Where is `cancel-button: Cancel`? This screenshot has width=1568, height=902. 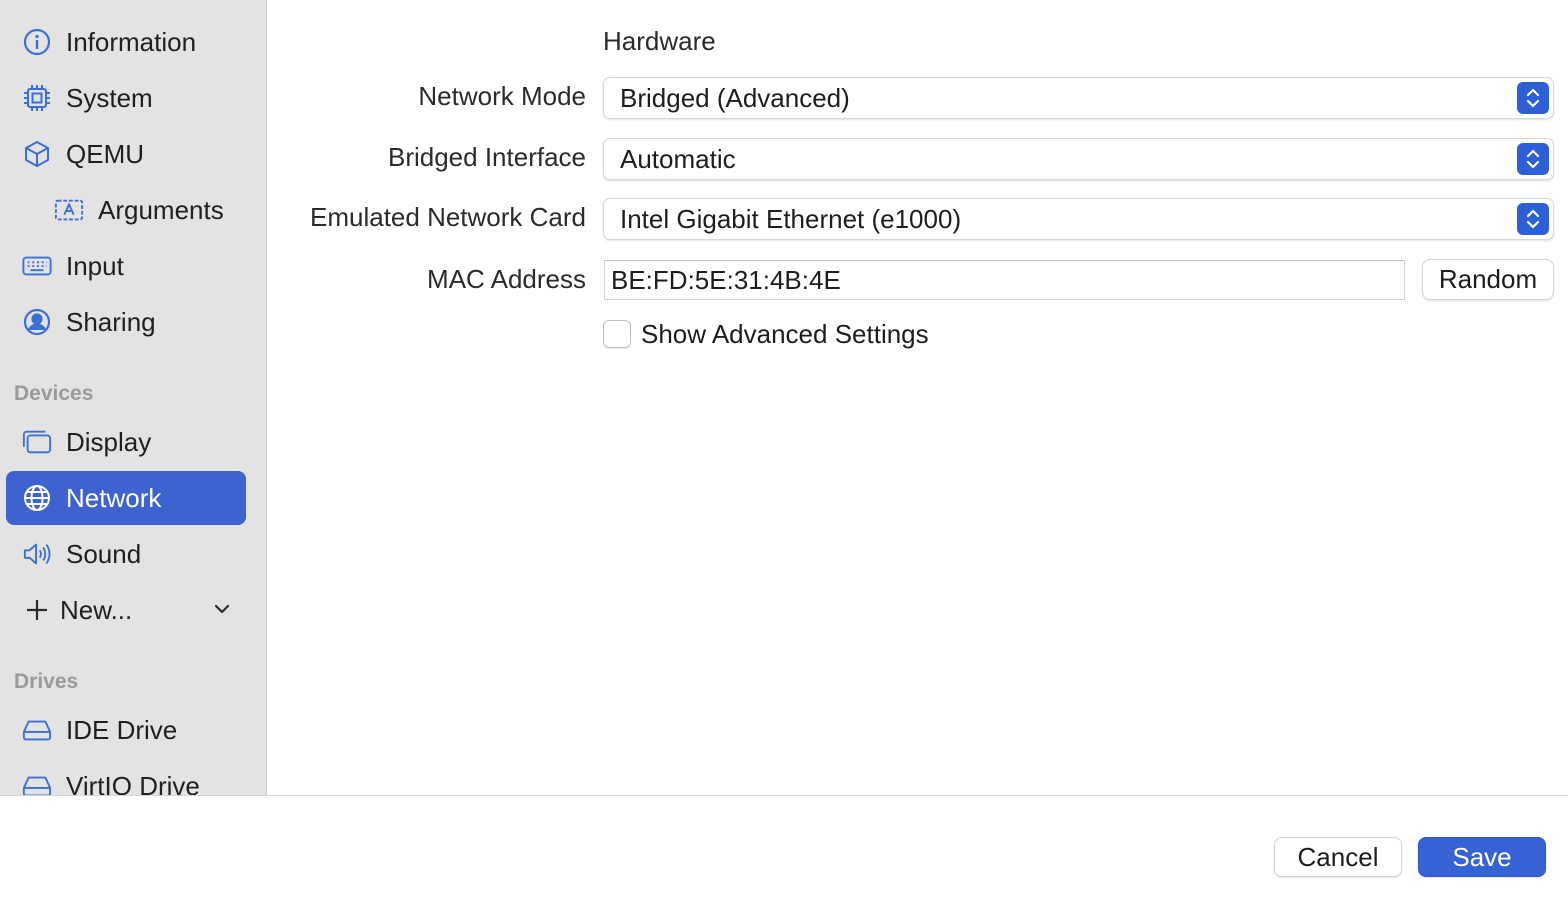 cancel-button: Cancel is located at coordinates (1338, 857).